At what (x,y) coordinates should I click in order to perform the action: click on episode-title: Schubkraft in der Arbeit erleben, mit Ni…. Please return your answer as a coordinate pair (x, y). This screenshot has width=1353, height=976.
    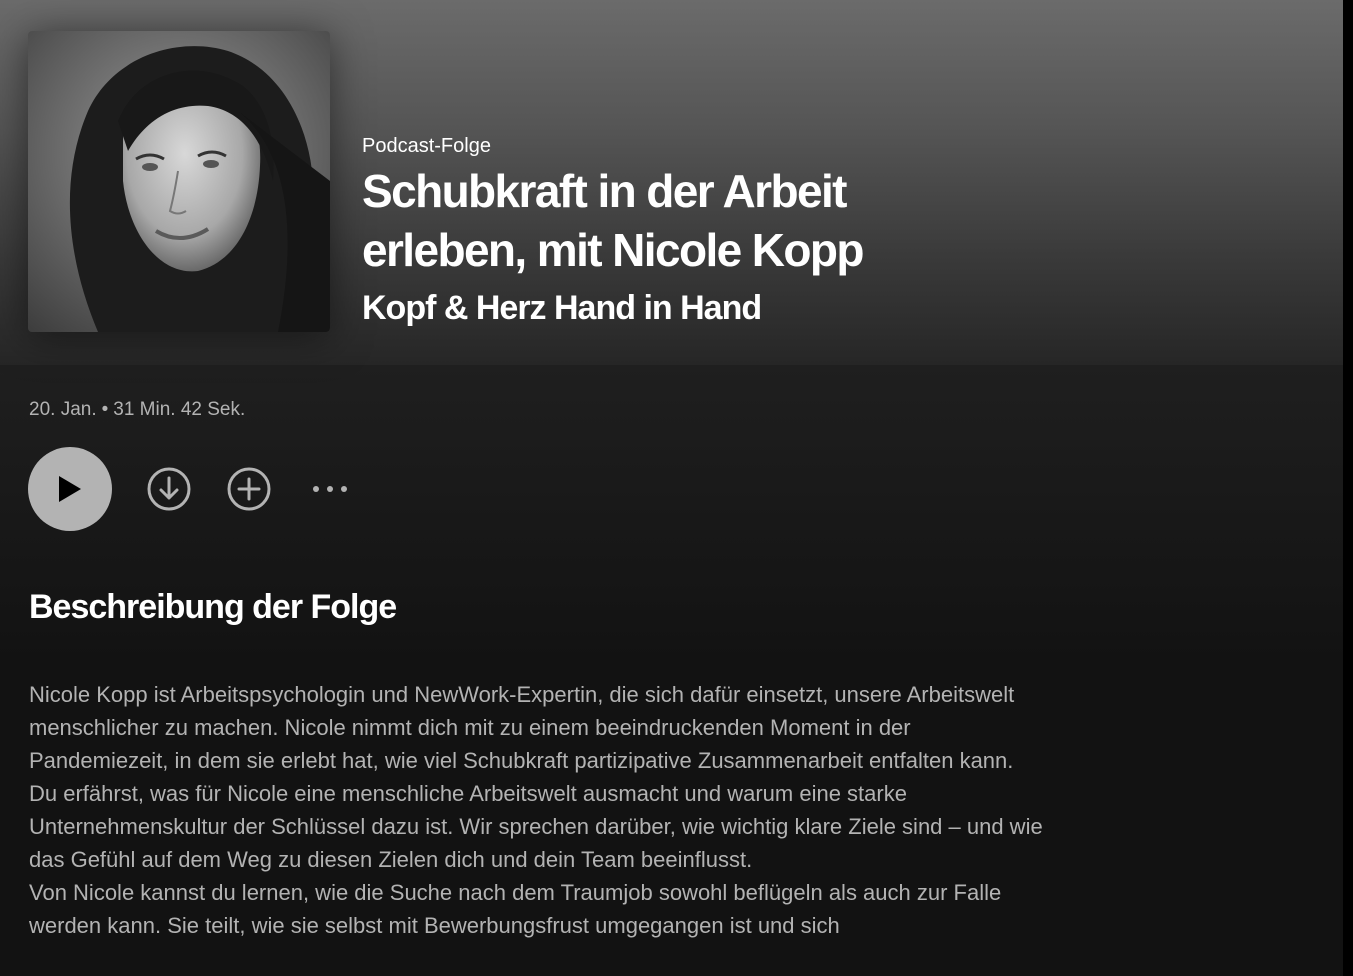
    Looking at the image, I should click on (613, 220).